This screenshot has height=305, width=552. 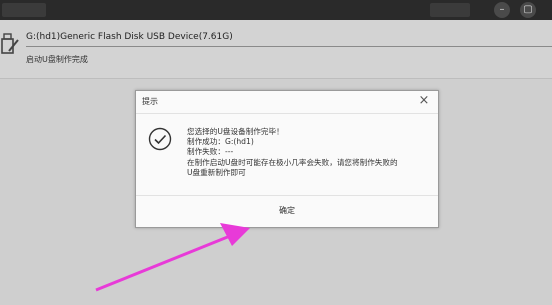 What do you see at coordinates (220, 142) in the screenshot?
I see `message-line: 制作成功：G:(hd1)` at bounding box center [220, 142].